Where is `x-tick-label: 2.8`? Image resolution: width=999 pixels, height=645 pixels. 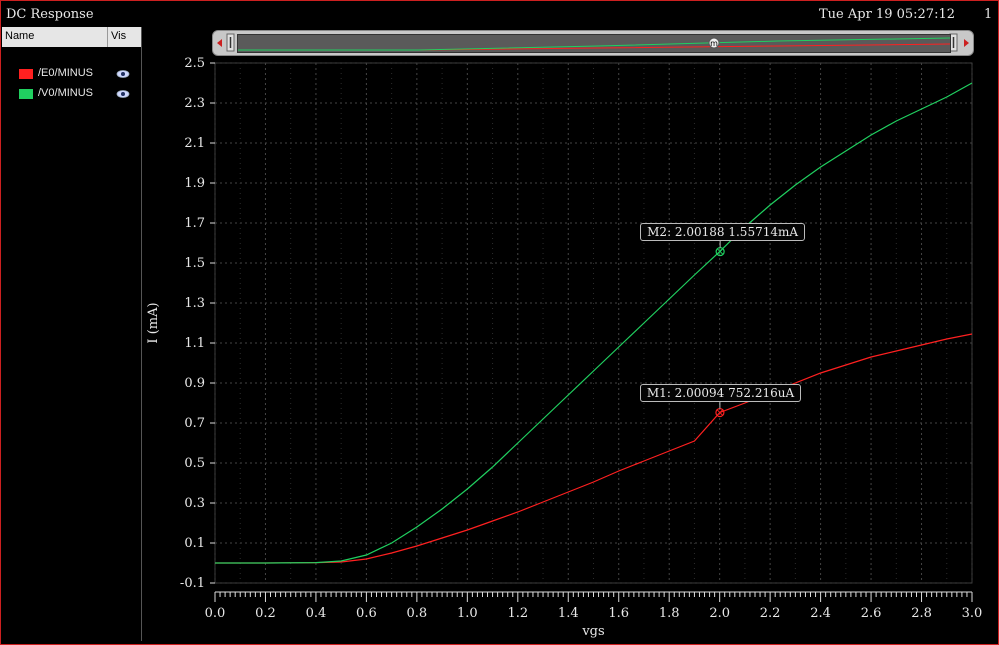
x-tick-label: 2.8 is located at coordinates (921, 613).